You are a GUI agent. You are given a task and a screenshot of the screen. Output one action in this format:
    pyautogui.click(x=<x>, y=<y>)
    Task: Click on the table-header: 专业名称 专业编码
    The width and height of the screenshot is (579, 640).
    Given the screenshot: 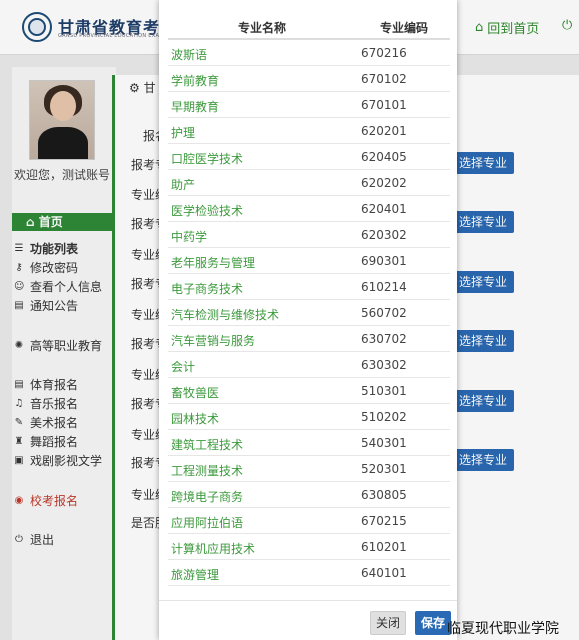 What is the action you would take?
    pyautogui.click(x=309, y=20)
    